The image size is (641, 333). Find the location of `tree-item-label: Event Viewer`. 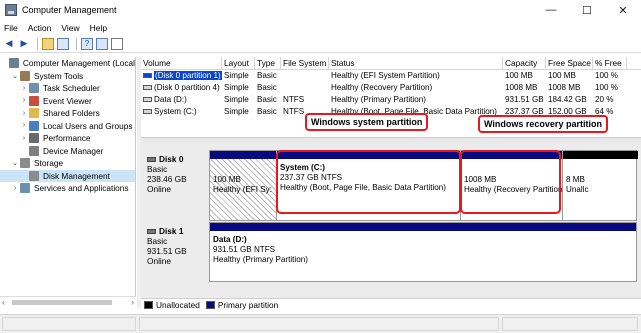

tree-item-label: Event Viewer is located at coordinates (67, 100).